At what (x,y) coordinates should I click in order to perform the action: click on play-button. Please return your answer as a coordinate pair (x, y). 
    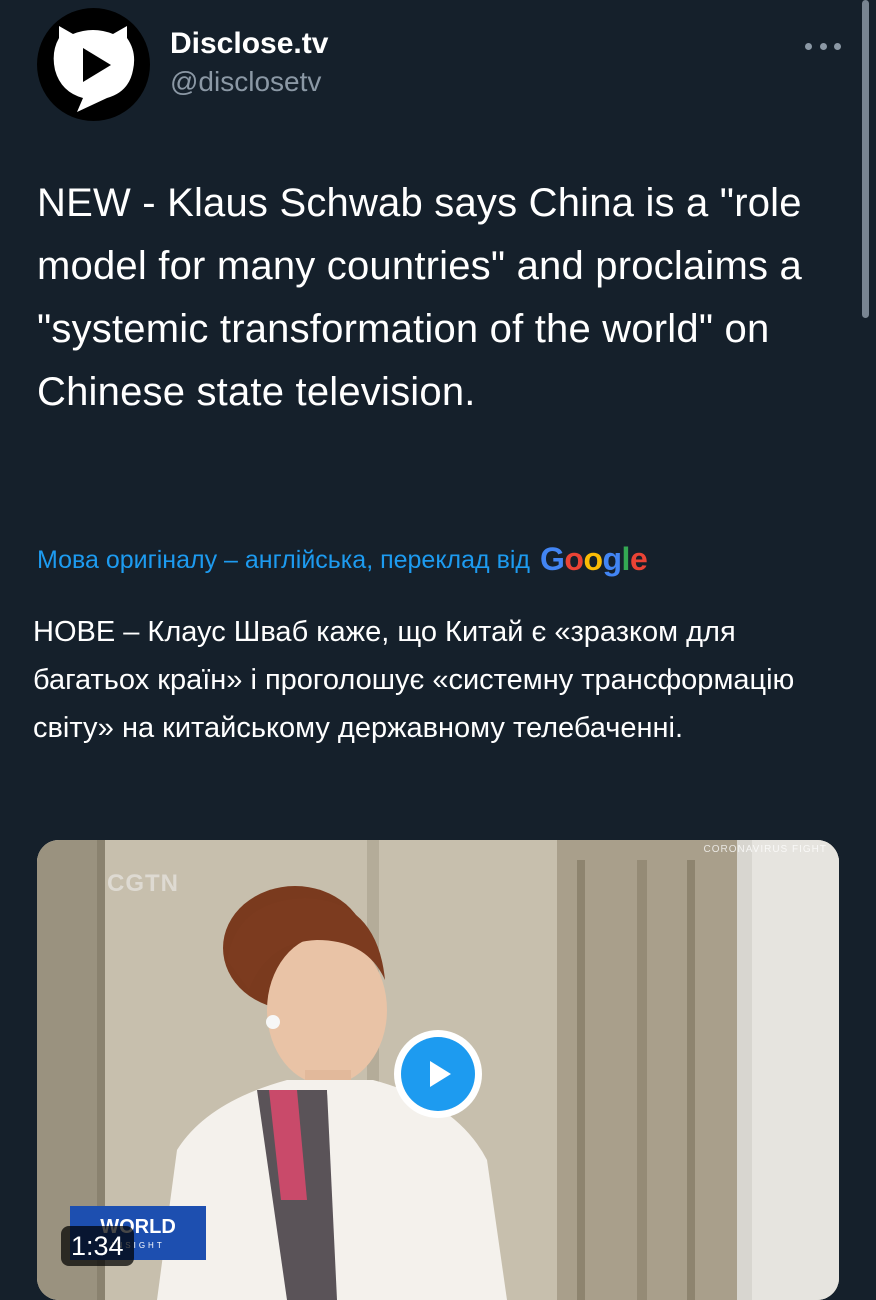
    Looking at the image, I should click on (438, 1074).